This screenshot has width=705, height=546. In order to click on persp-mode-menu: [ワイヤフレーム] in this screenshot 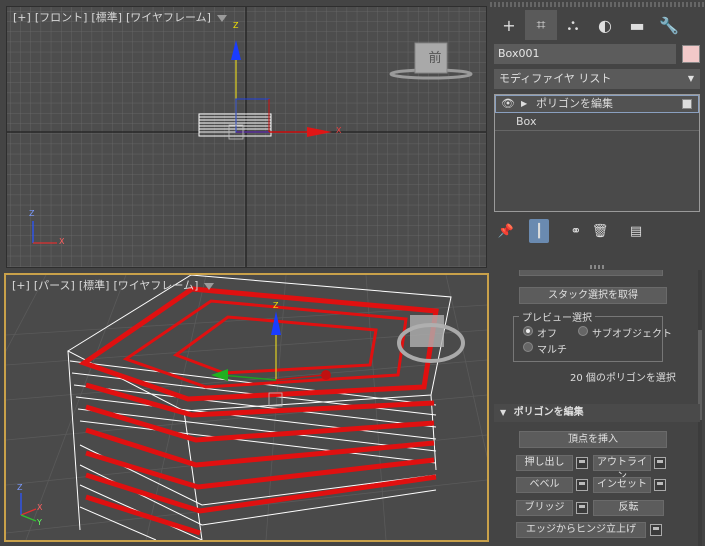, I will do `click(155, 285)`.